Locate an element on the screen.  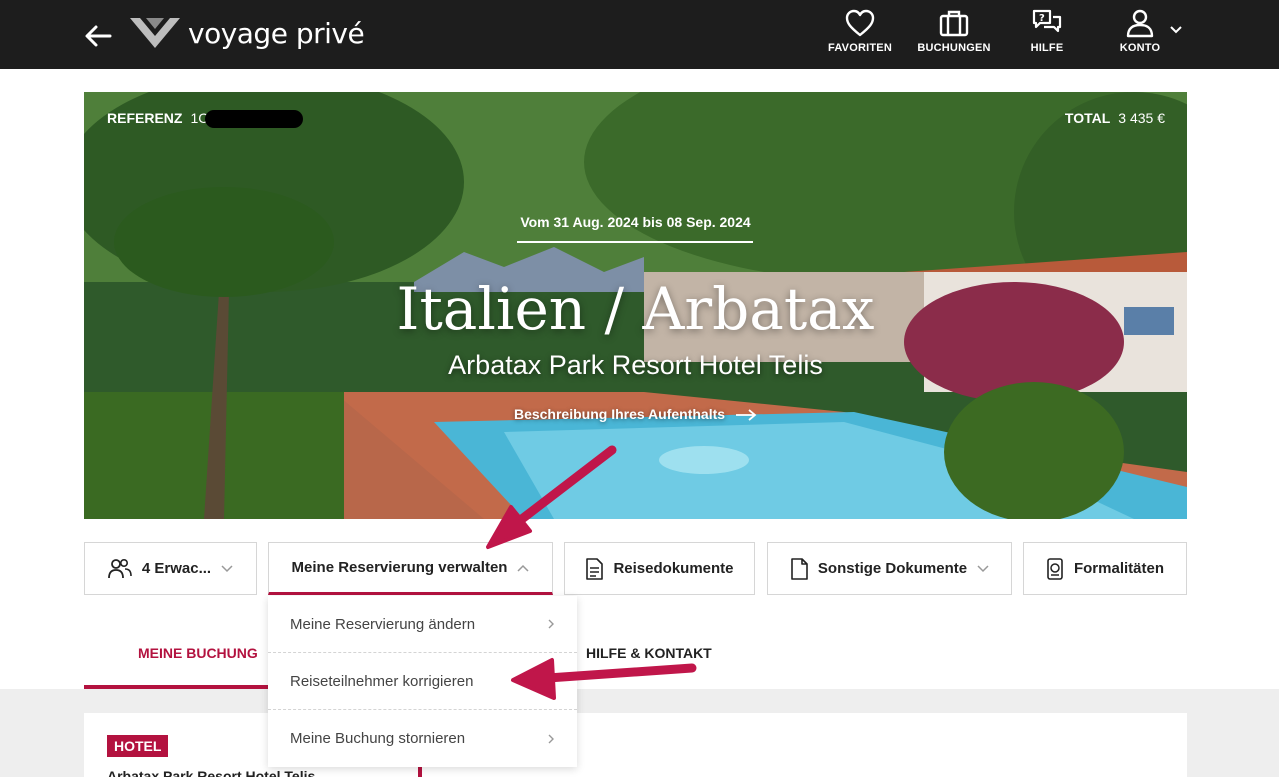
nav-buchungen-label: BUCHUNGEN is located at coordinates (954, 48).